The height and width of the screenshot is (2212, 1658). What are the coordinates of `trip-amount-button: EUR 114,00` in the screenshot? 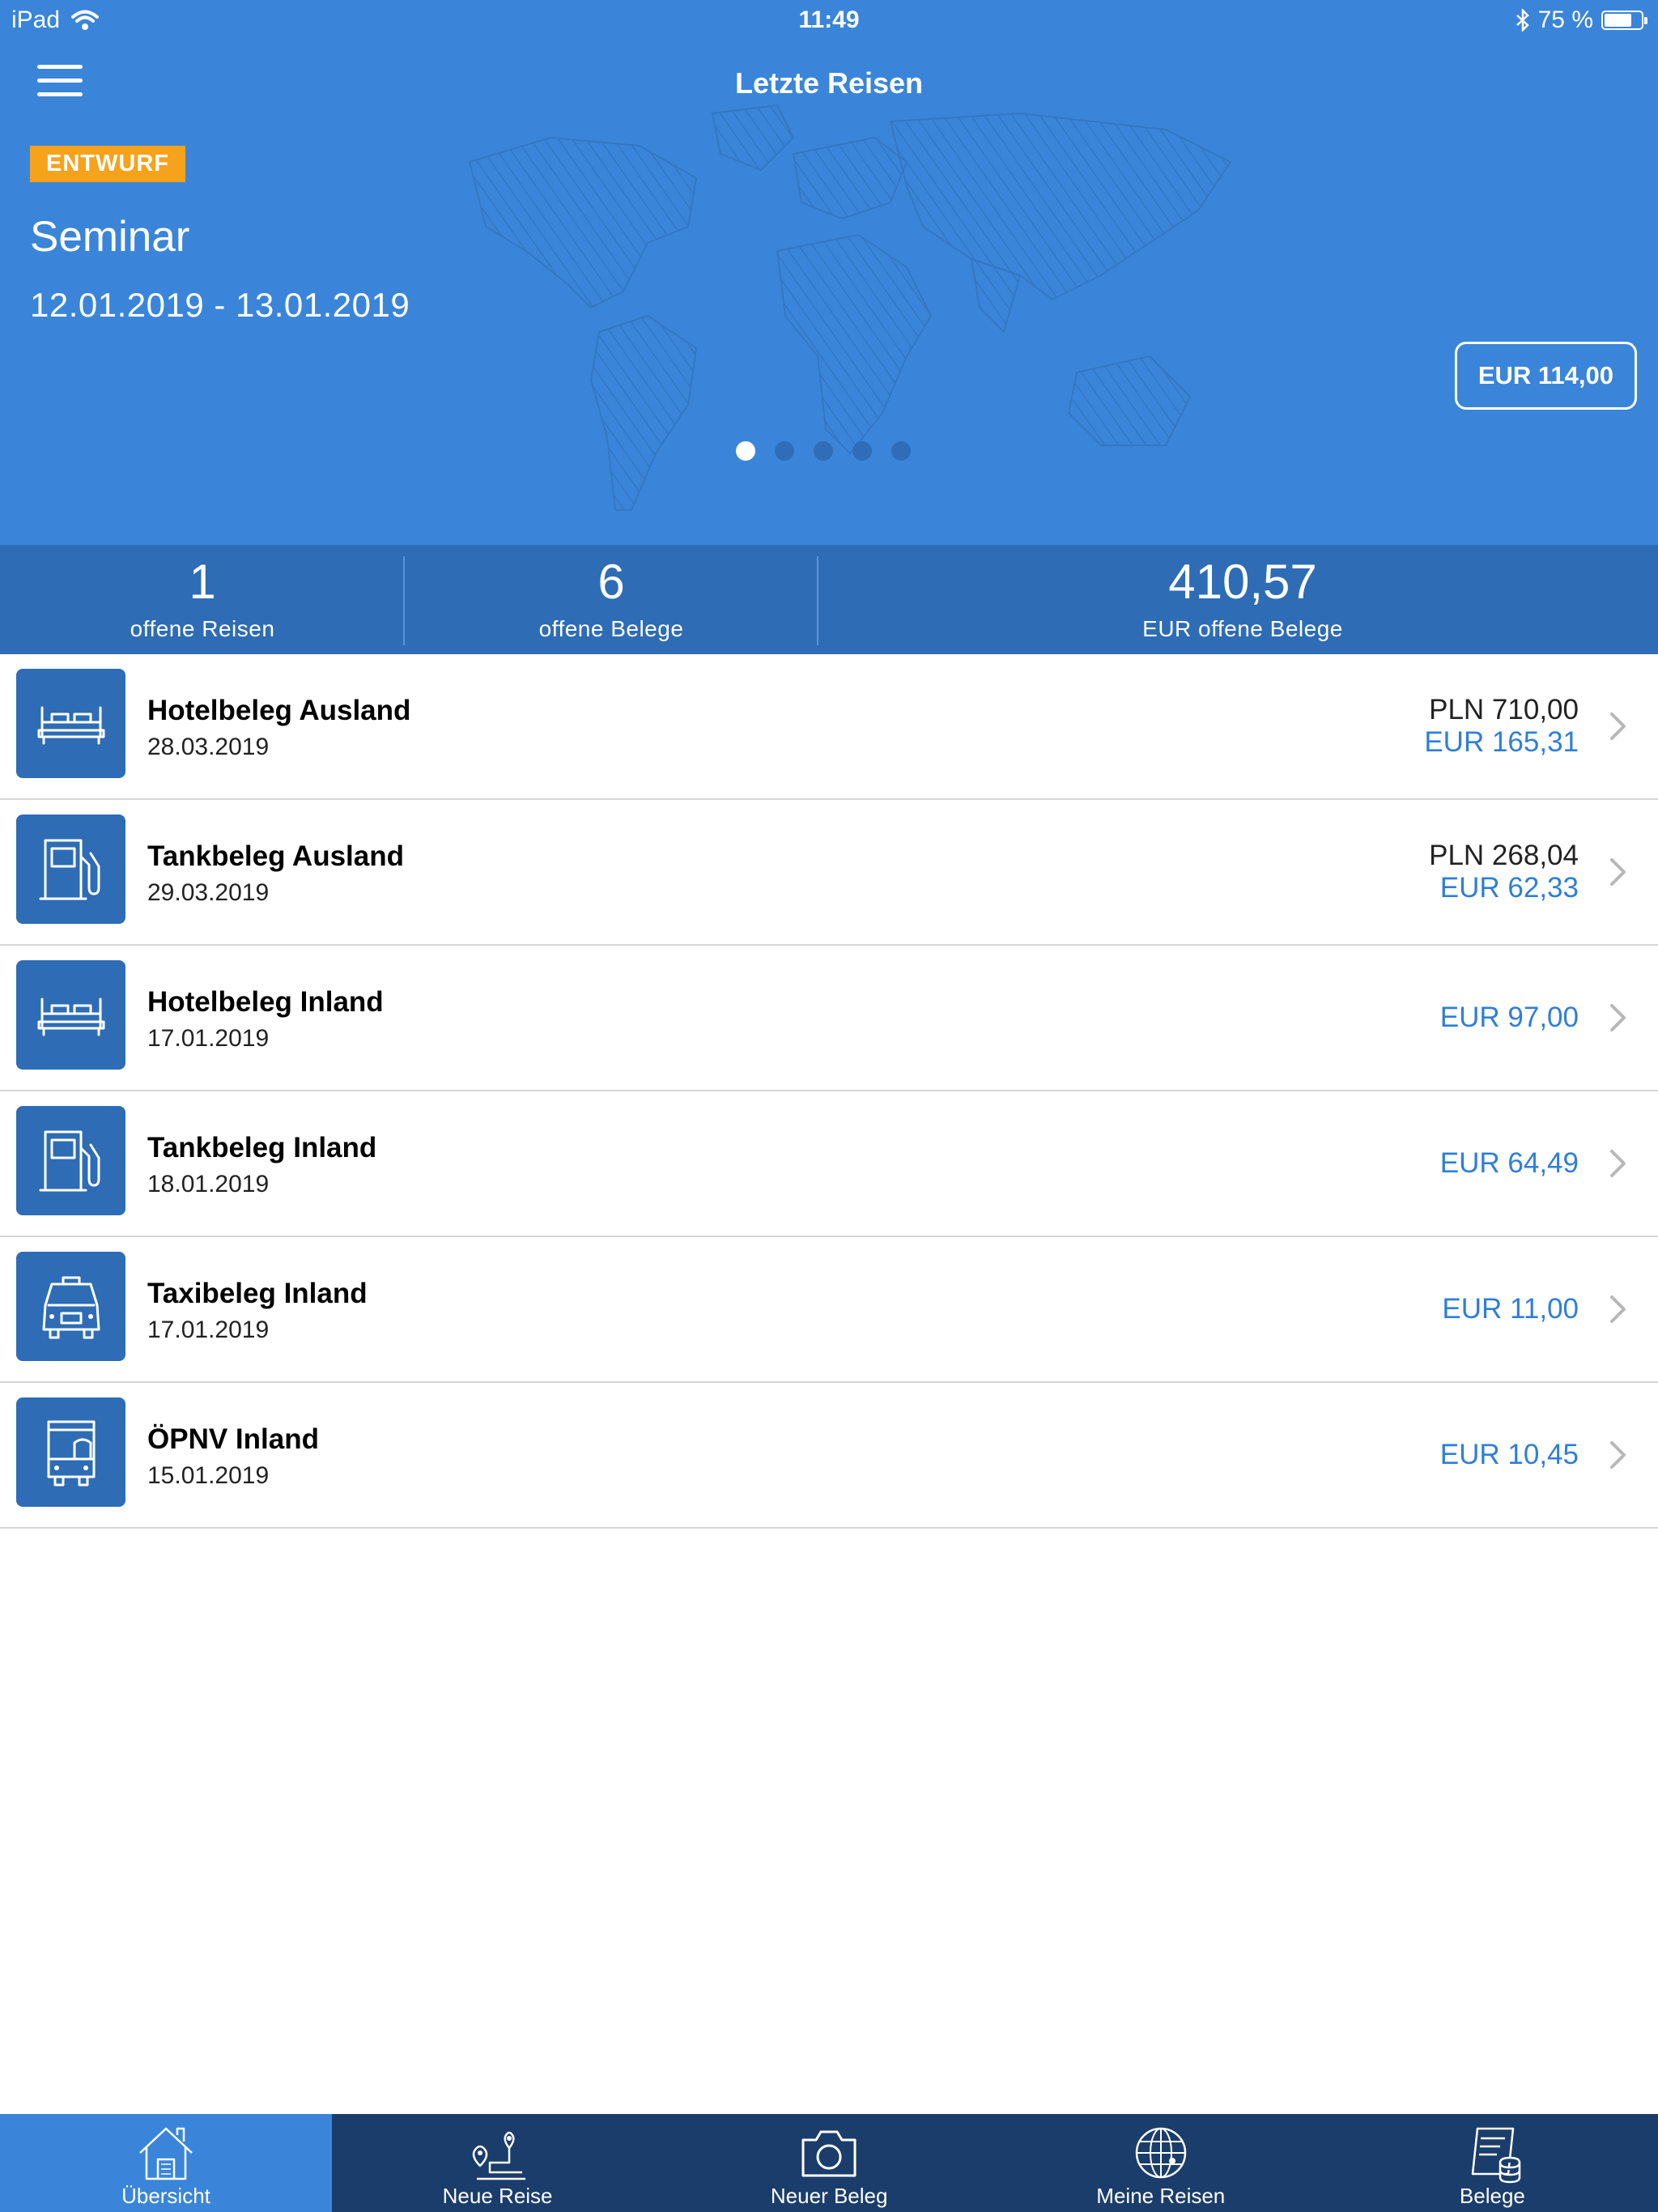 It's located at (1545, 376).